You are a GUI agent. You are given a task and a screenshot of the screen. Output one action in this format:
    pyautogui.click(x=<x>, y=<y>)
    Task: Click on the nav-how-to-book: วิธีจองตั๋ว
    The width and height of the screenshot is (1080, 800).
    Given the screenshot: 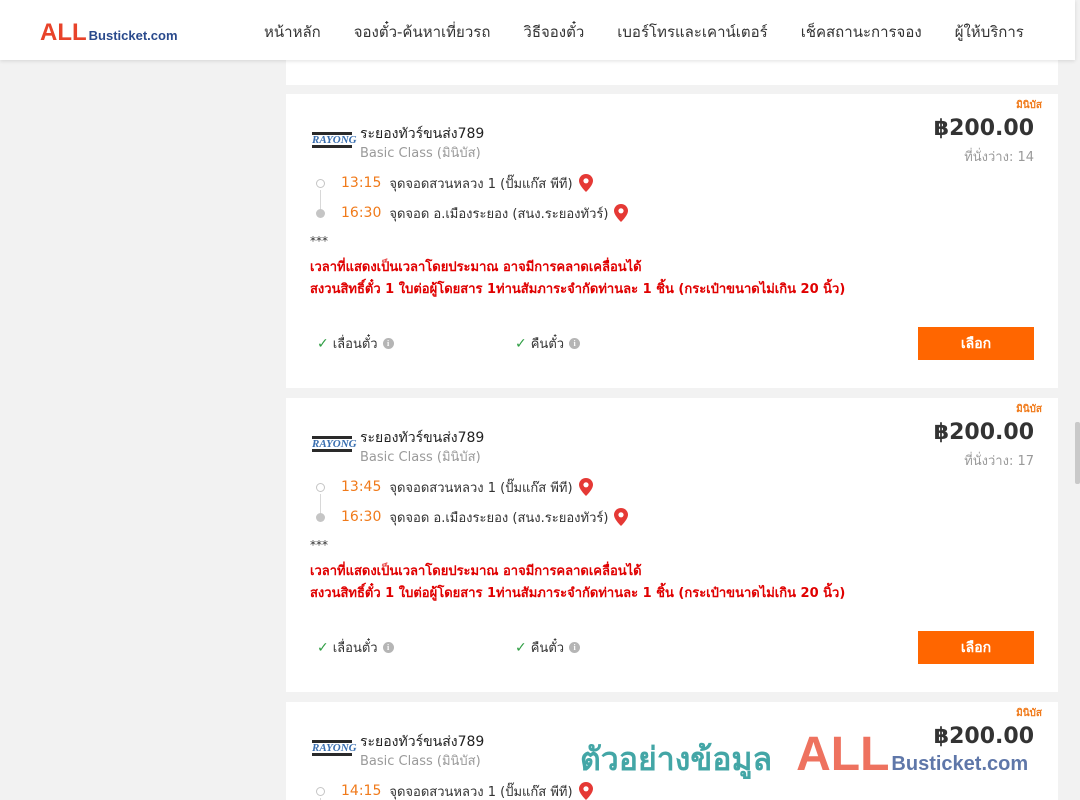 What is the action you would take?
    pyautogui.click(x=553, y=32)
    